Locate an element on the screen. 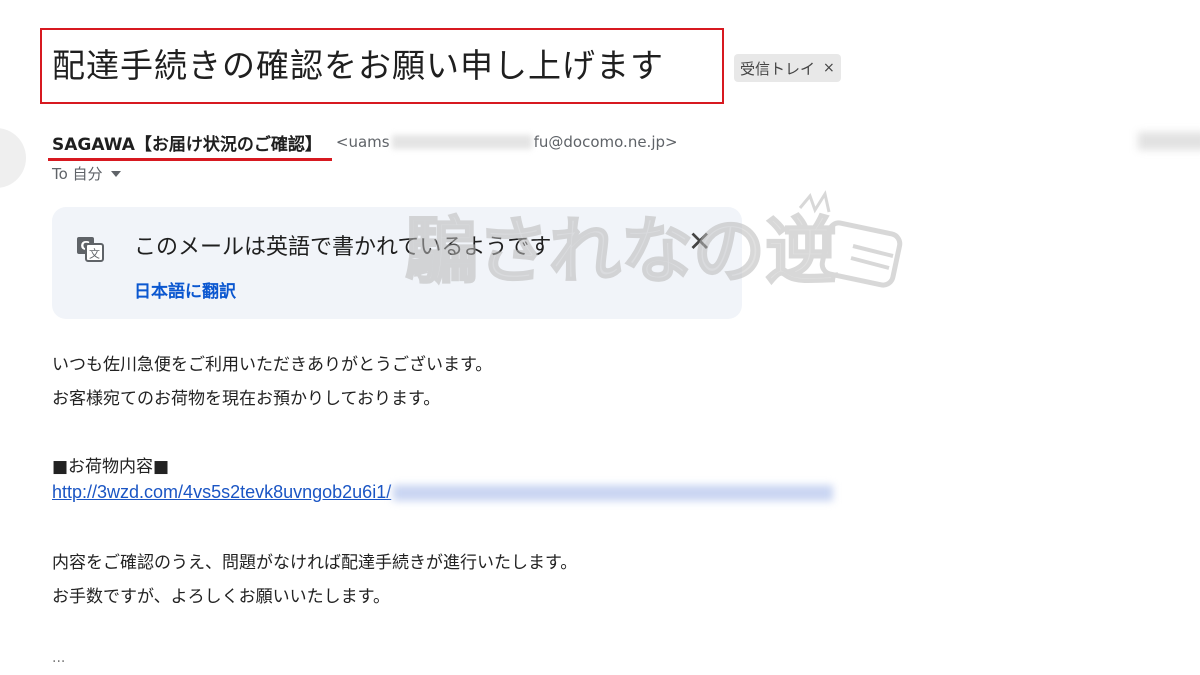 The height and width of the screenshot is (675, 1200). package-link: http://3wzd.com/4vs5s2tevk8uvngob2u6i1/ is located at coordinates (221, 492).